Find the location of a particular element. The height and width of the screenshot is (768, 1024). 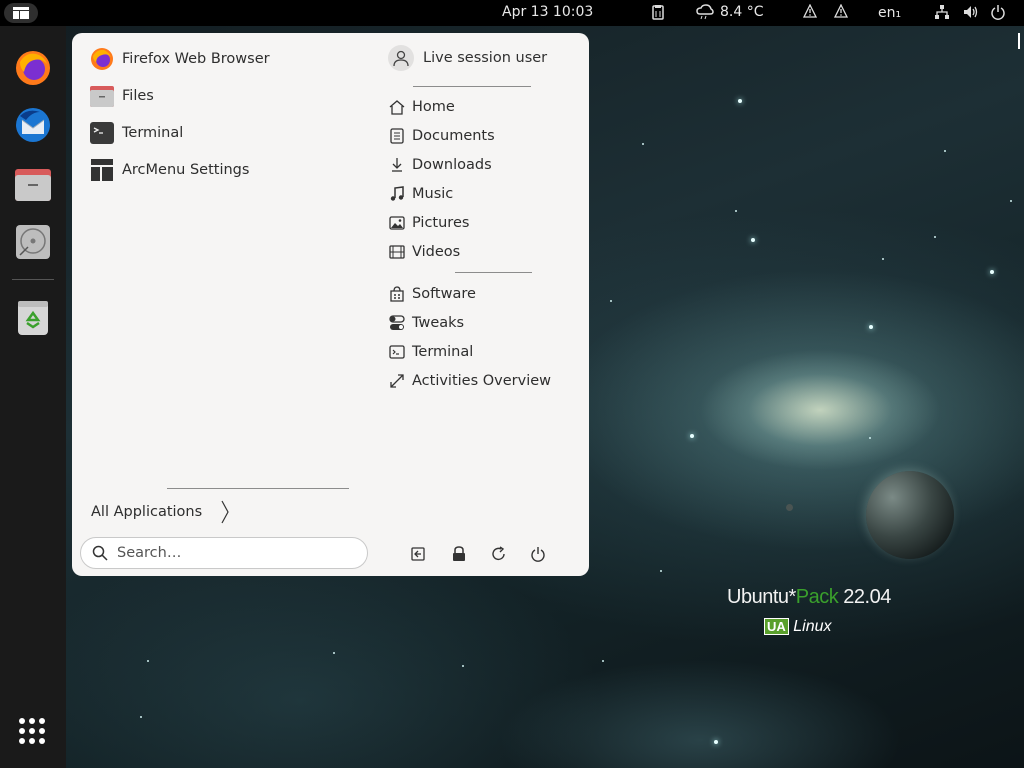

download-icon is located at coordinates (397, 165).